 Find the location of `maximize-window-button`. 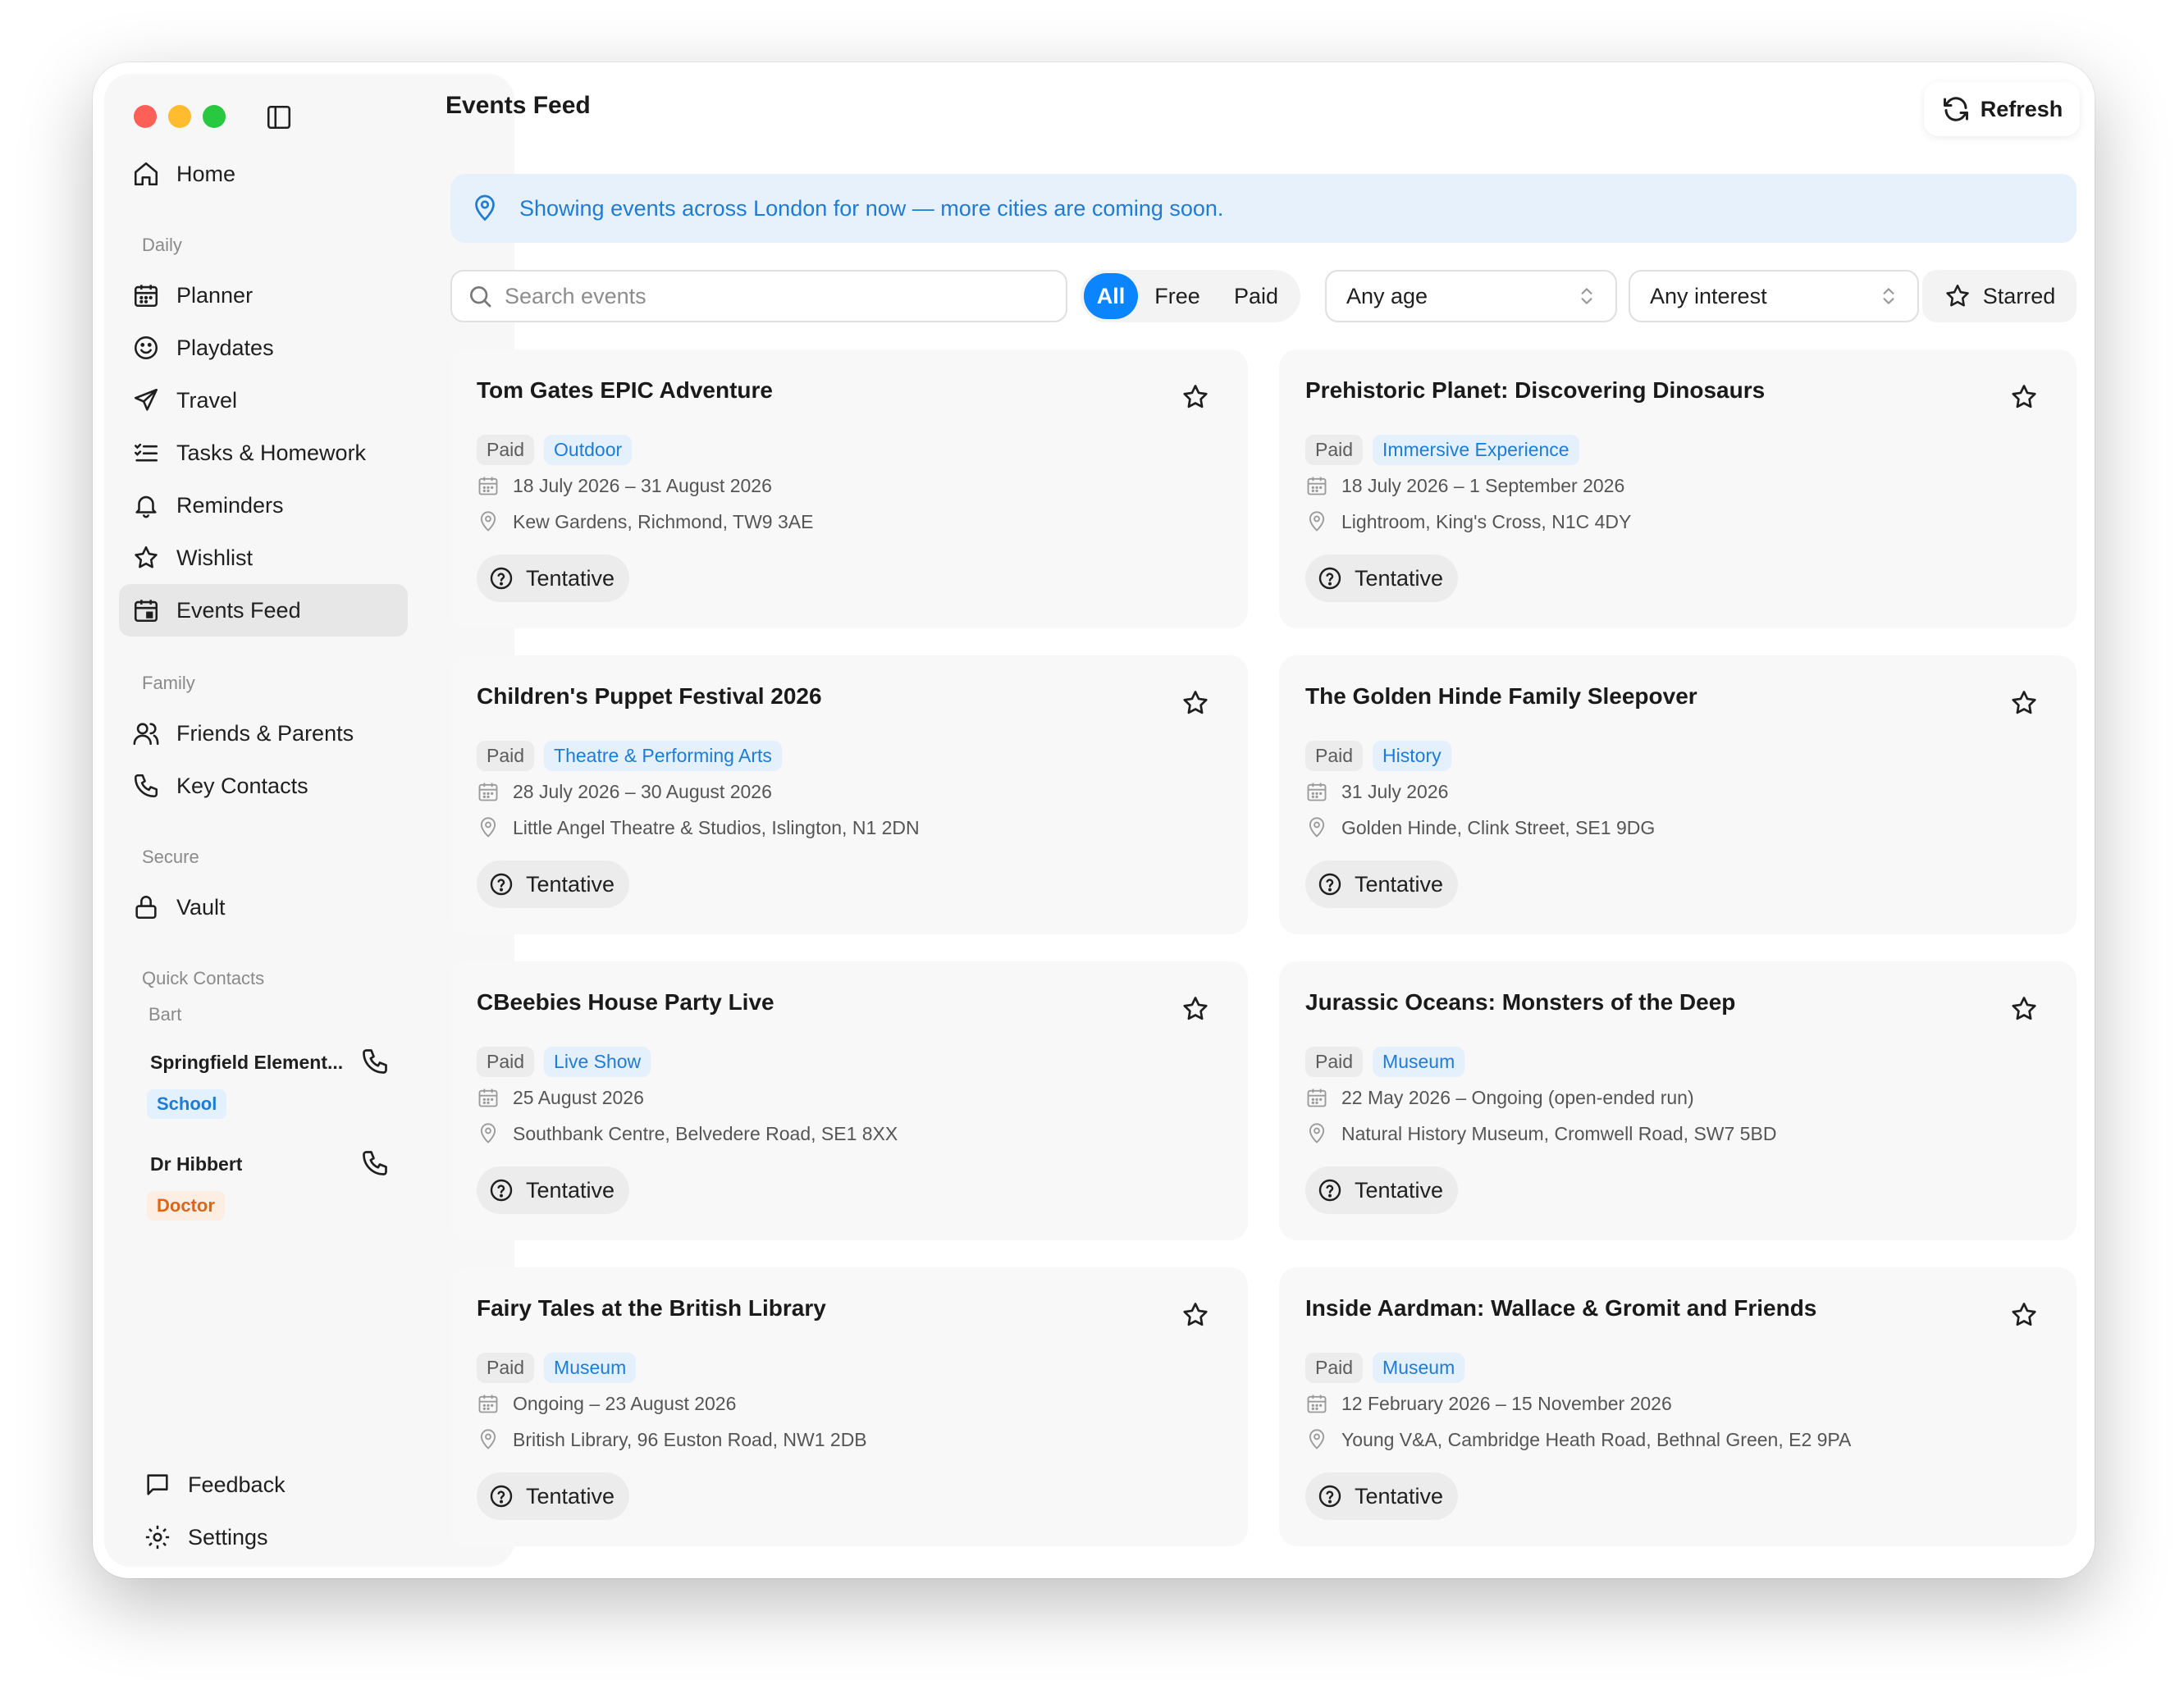

maximize-window-button is located at coordinates (215, 116).